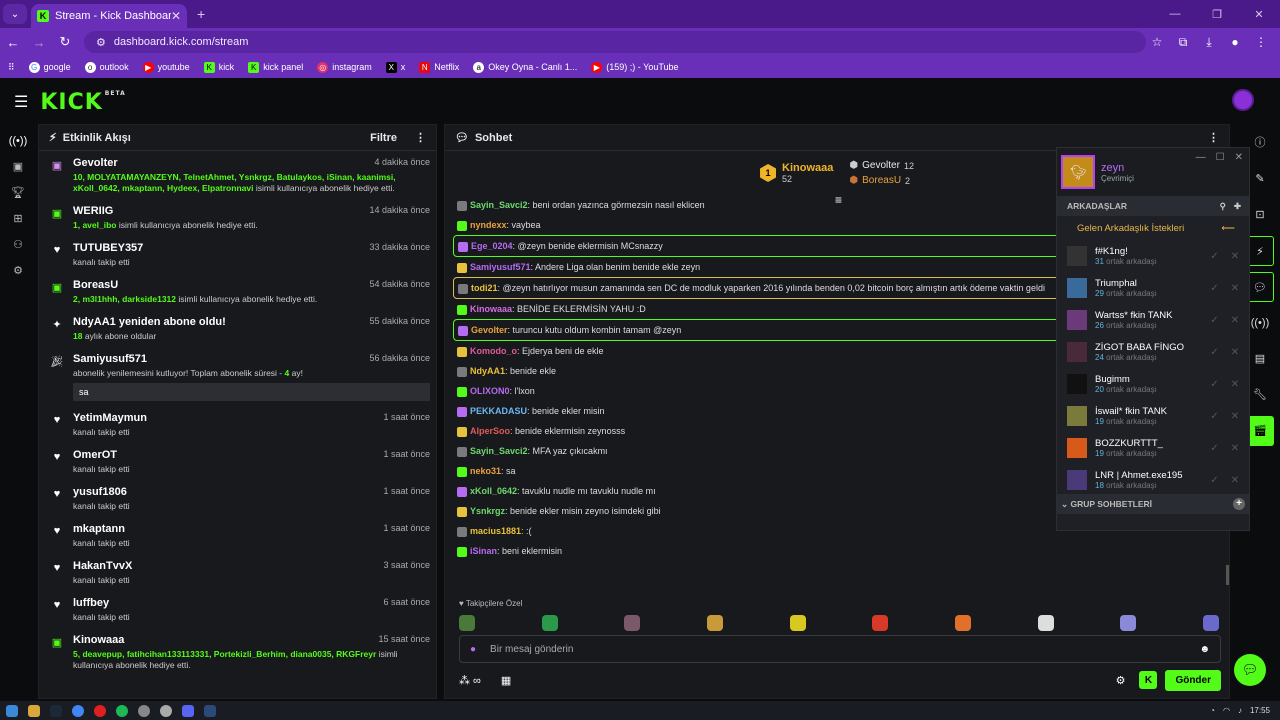 The height and width of the screenshot is (720, 1280). What do you see at coordinates (275, 67) in the screenshot?
I see `bookmark-kick-panel: Kkick panel` at bounding box center [275, 67].